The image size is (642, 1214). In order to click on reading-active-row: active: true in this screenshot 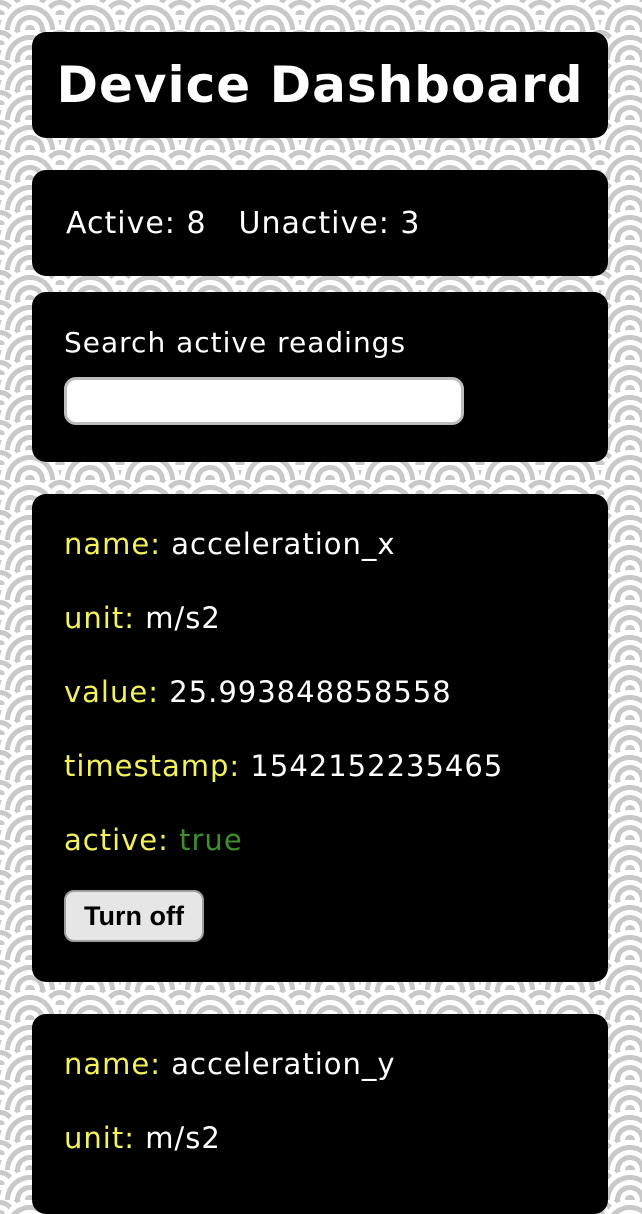, I will do `click(320, 840)`.